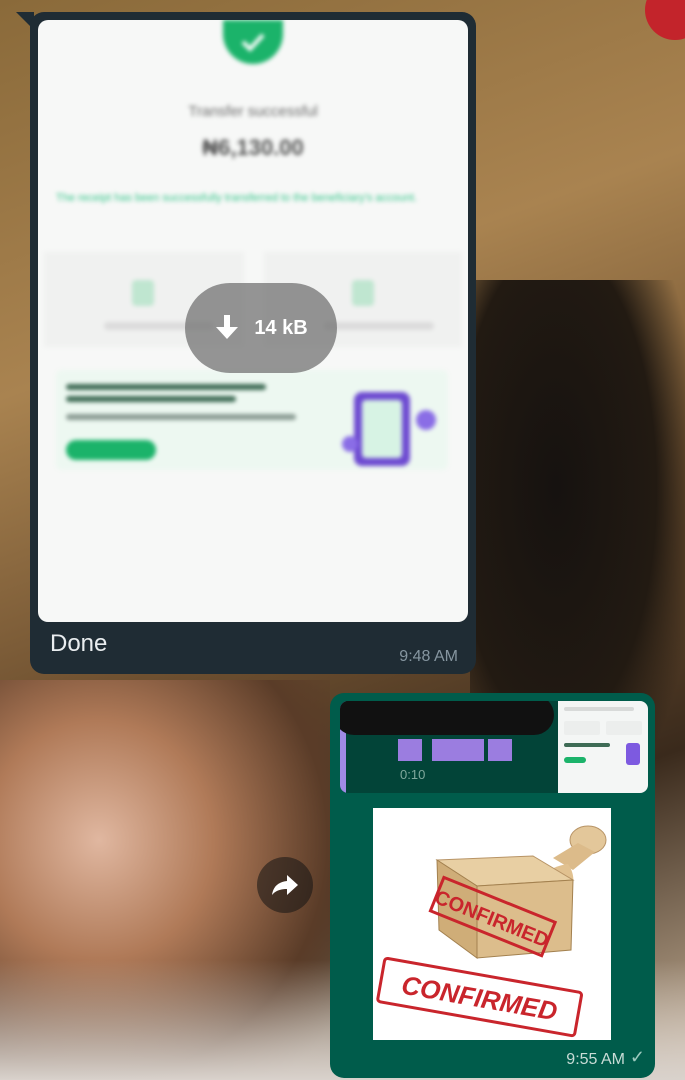 The height and width of the screenshot is (1080, 685). I want to click on download-arrow-icon, so click(227, 327).